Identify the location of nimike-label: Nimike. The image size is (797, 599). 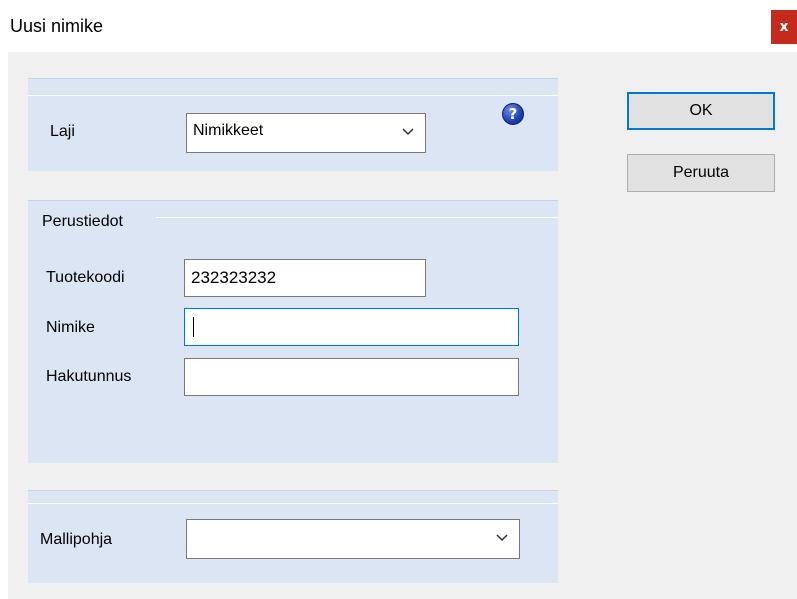
(70, 327).